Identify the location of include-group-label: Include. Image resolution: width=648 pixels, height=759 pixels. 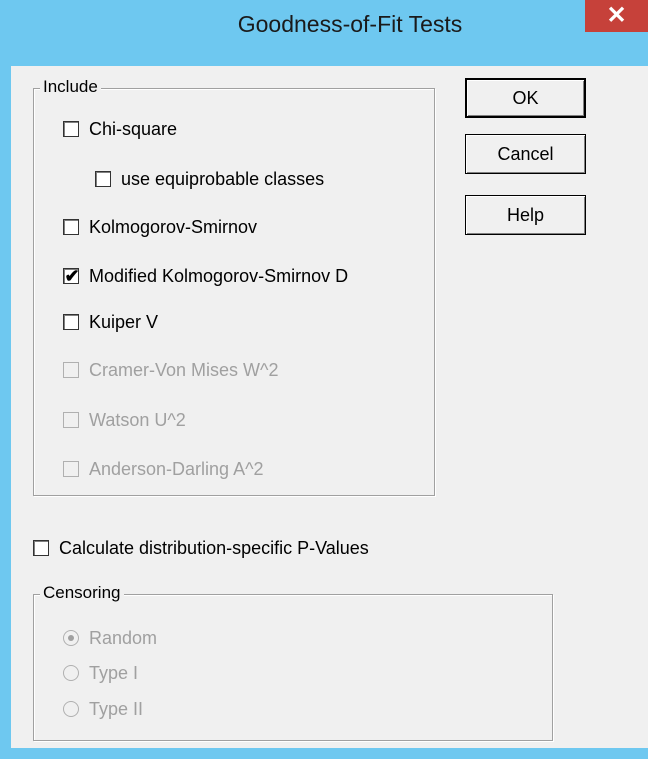
(70, 87).